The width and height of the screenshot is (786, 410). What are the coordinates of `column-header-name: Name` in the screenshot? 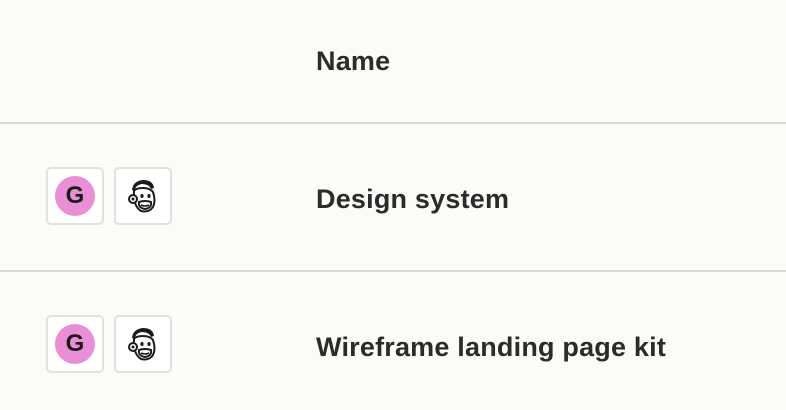 It's located at (353, 61).